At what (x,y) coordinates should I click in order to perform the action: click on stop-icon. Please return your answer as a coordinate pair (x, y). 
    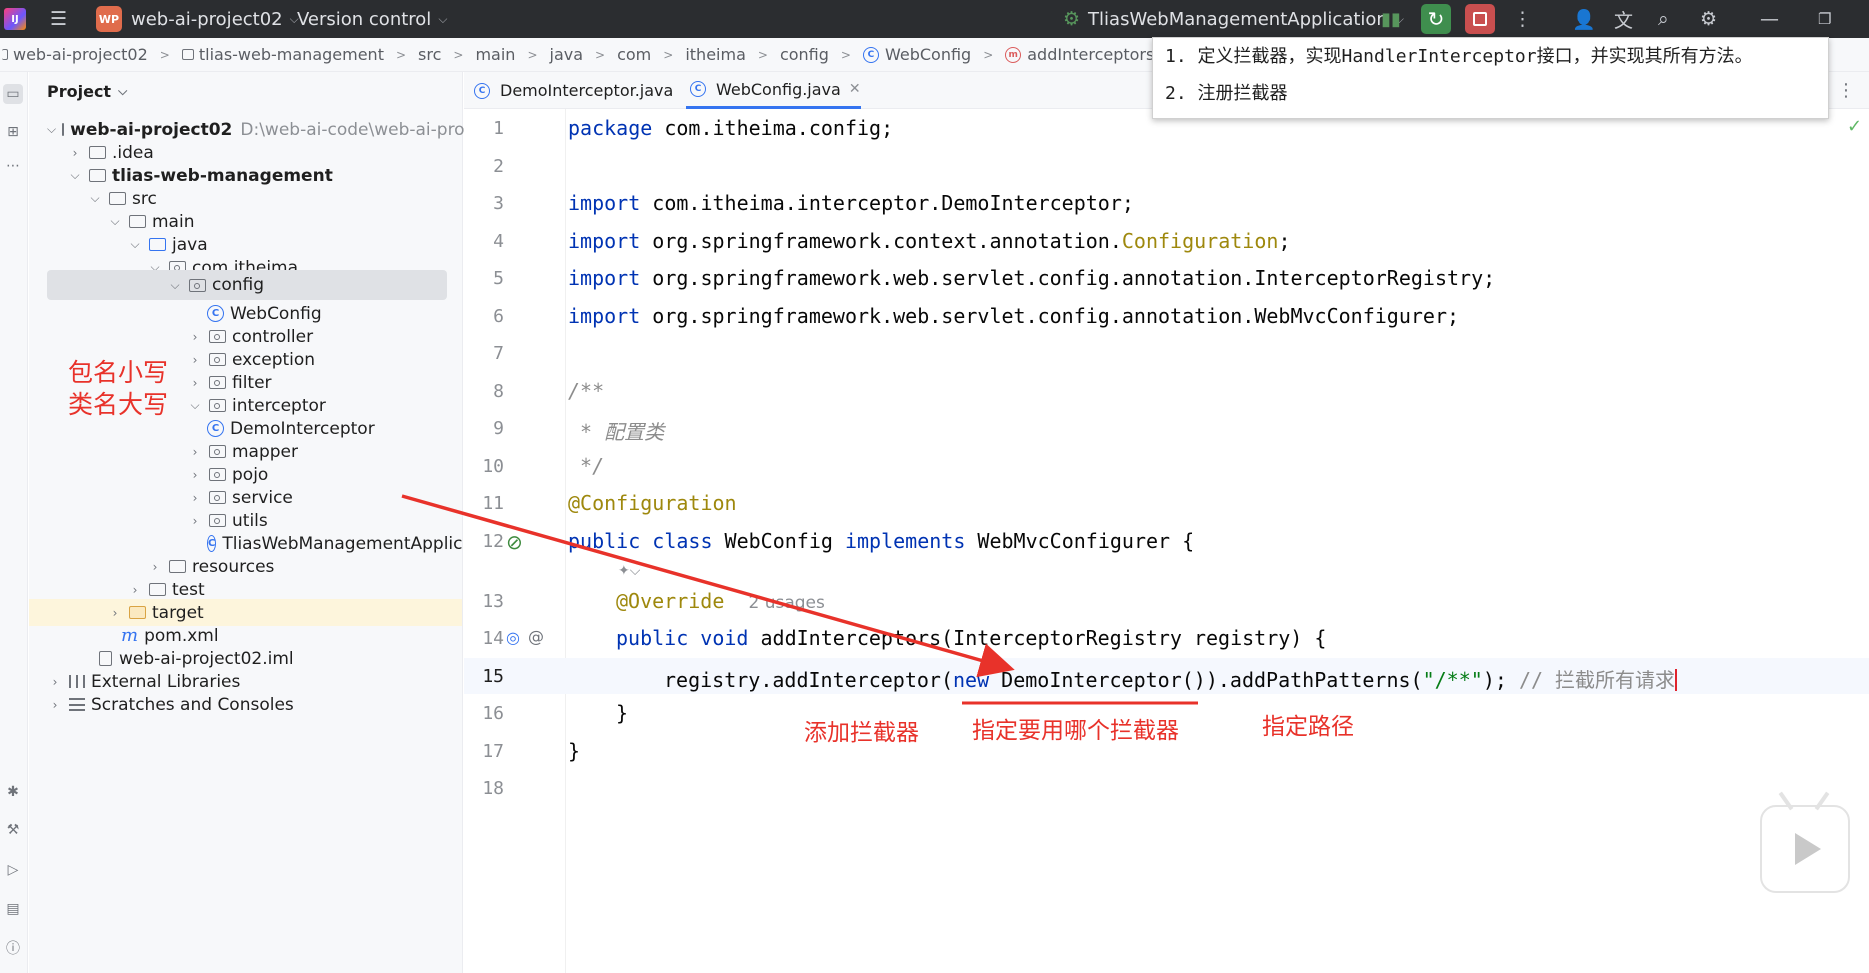
    Looking at the image, I should click on (1480, 19).